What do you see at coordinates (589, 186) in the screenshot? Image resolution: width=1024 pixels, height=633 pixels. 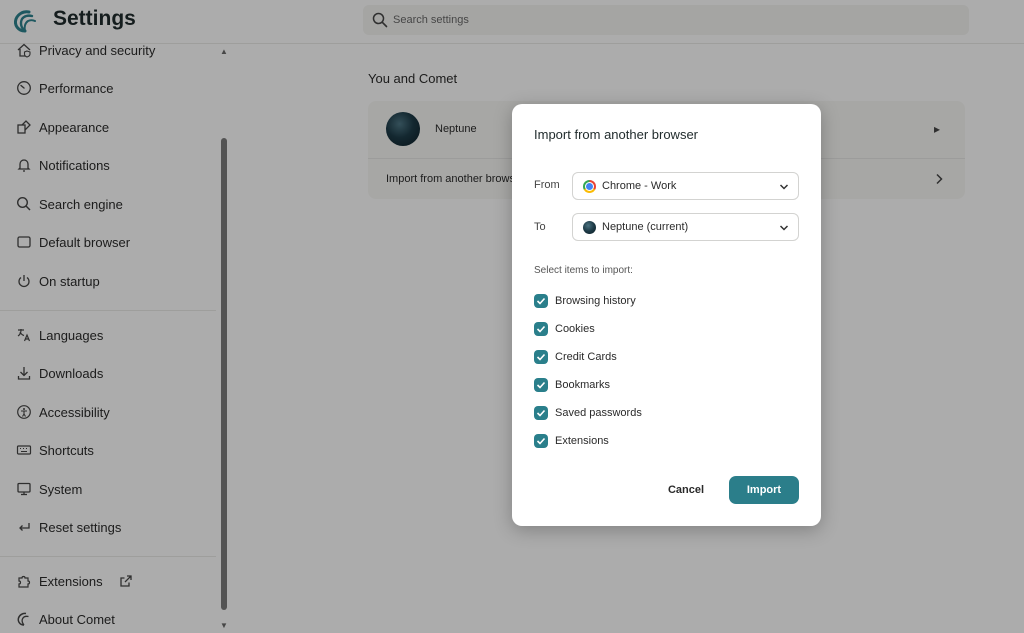 I see `chrome-icon` at bounding box center [589, 186].